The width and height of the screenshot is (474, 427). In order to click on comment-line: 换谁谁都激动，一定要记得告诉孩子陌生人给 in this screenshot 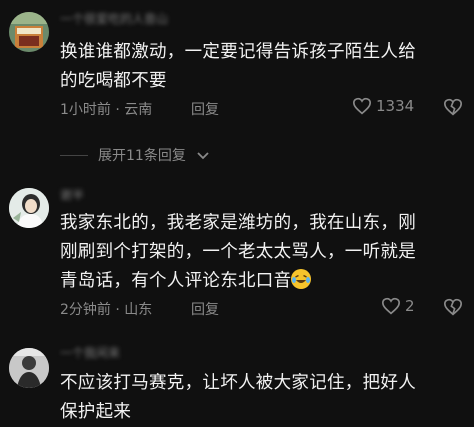, I will do `click(238, 52)`.